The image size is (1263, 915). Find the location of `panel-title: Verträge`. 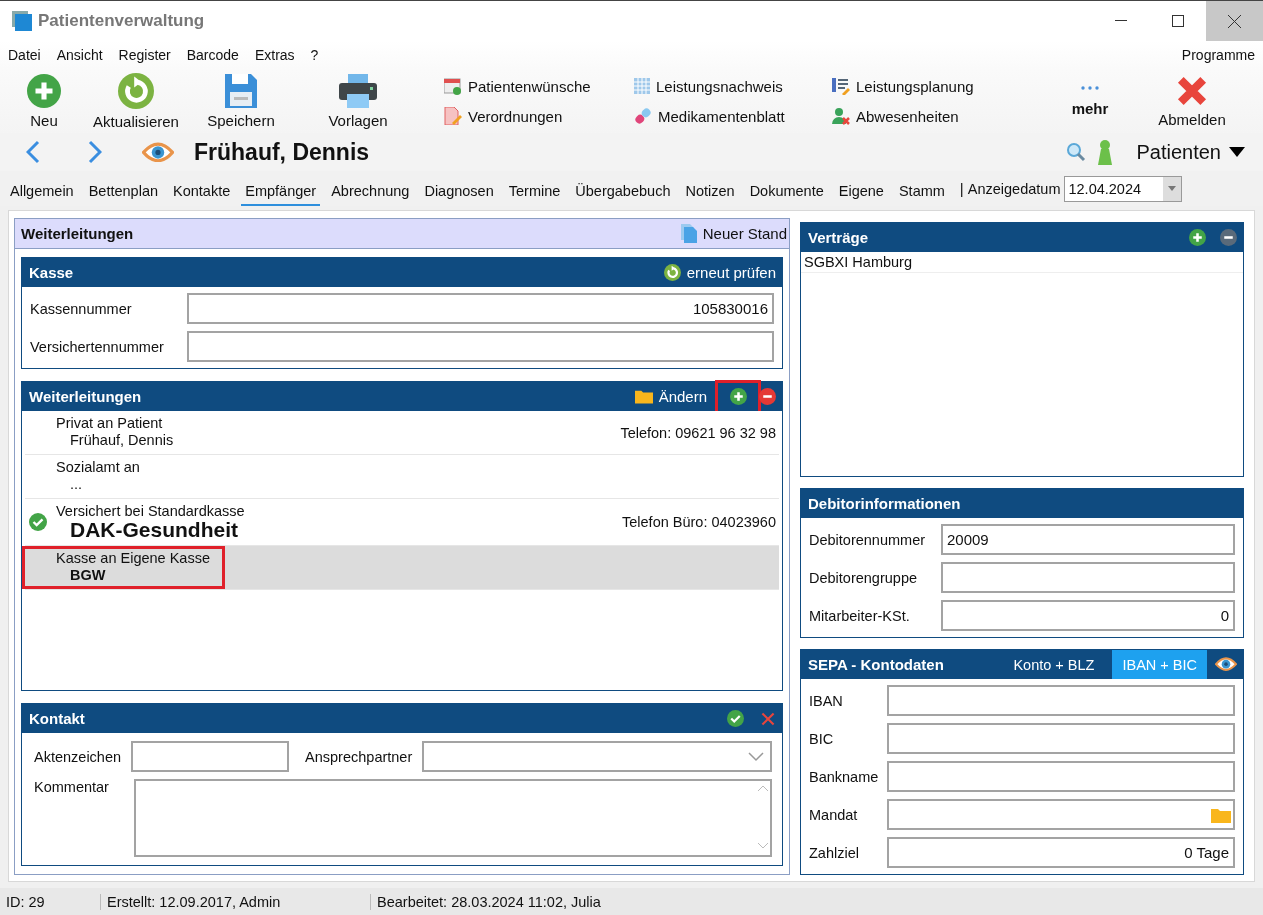

panel-title: Verträge is located at coordinates (839, 237).